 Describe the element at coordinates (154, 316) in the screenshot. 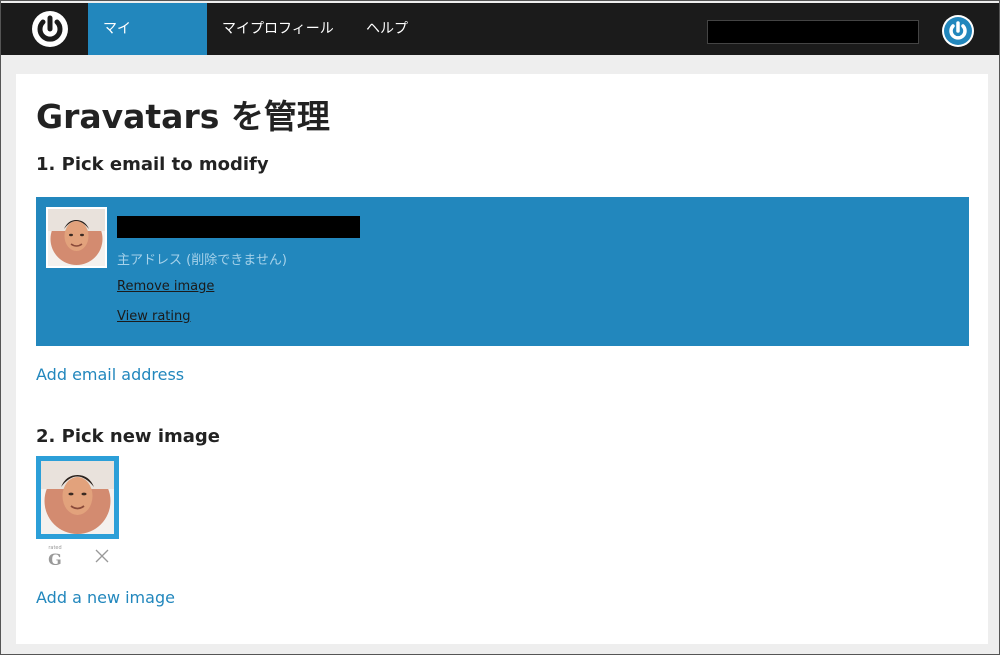

I see `view-rating-link: View rating` at that location.